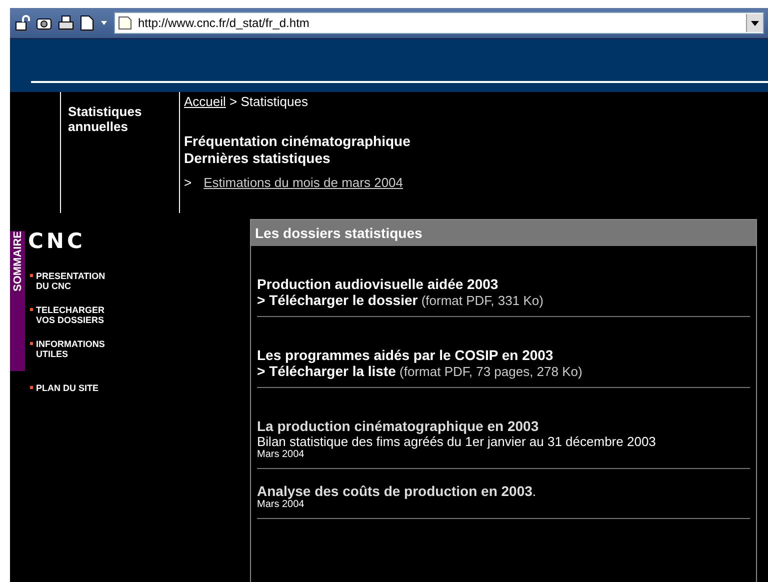 The height and width of the screenshot is (582, 768). Describe the element at coordinates (405, 355) in the screenshot. I see `dossier-title: Les programmes aidés par le COSIP en 2003` at that location.